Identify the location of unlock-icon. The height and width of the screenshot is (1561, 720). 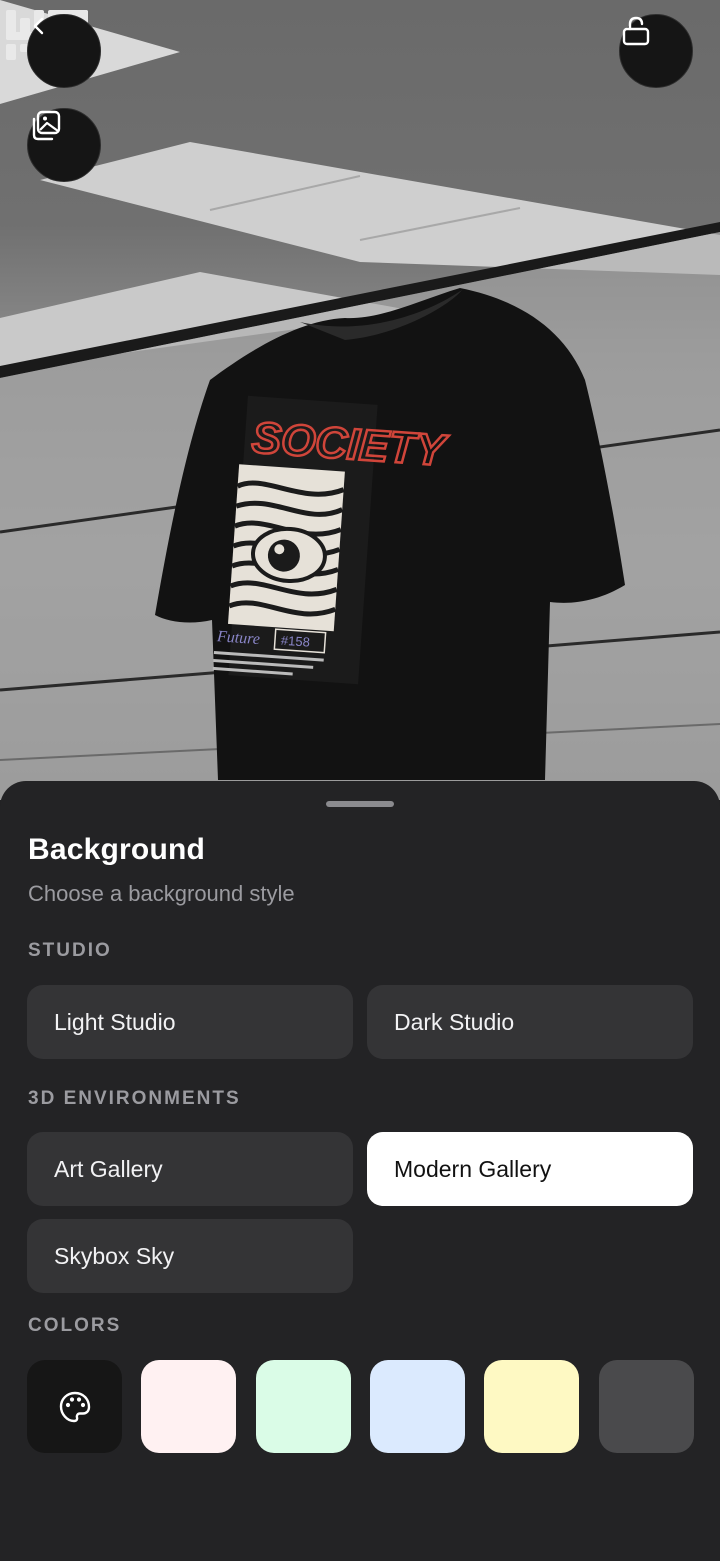
(636, 31).